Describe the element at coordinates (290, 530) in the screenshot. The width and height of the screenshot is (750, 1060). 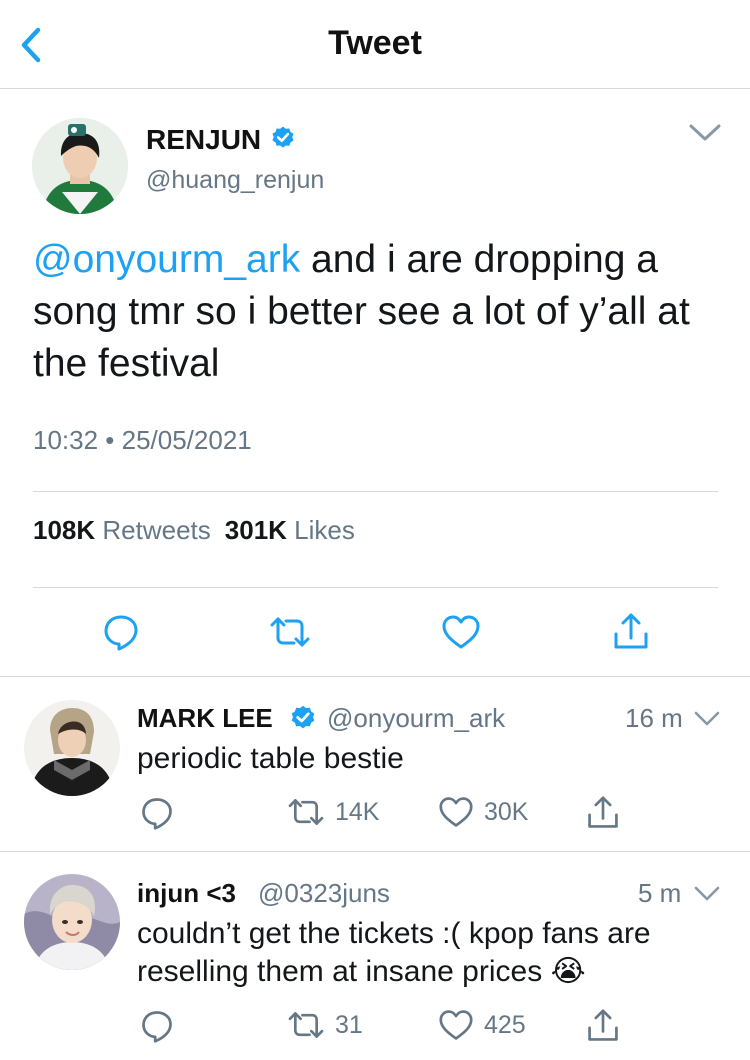
I see `likes-stat: 301K Likes` at that location.